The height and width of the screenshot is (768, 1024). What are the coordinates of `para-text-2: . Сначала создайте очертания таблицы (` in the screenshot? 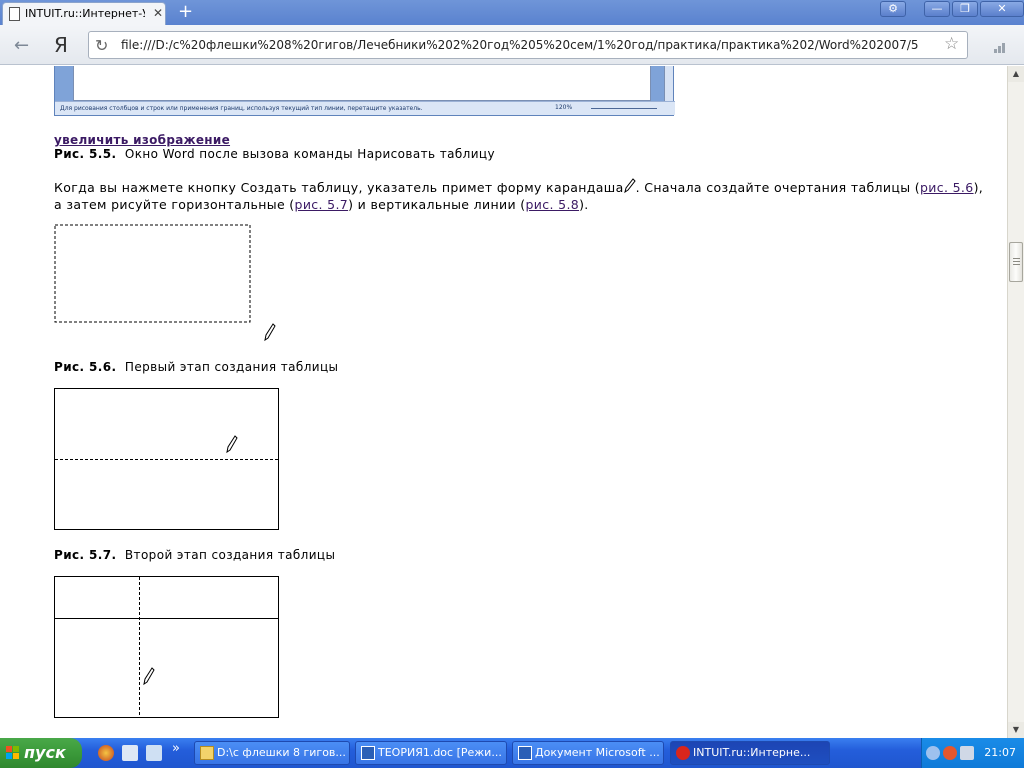 It's located at (777, 187).